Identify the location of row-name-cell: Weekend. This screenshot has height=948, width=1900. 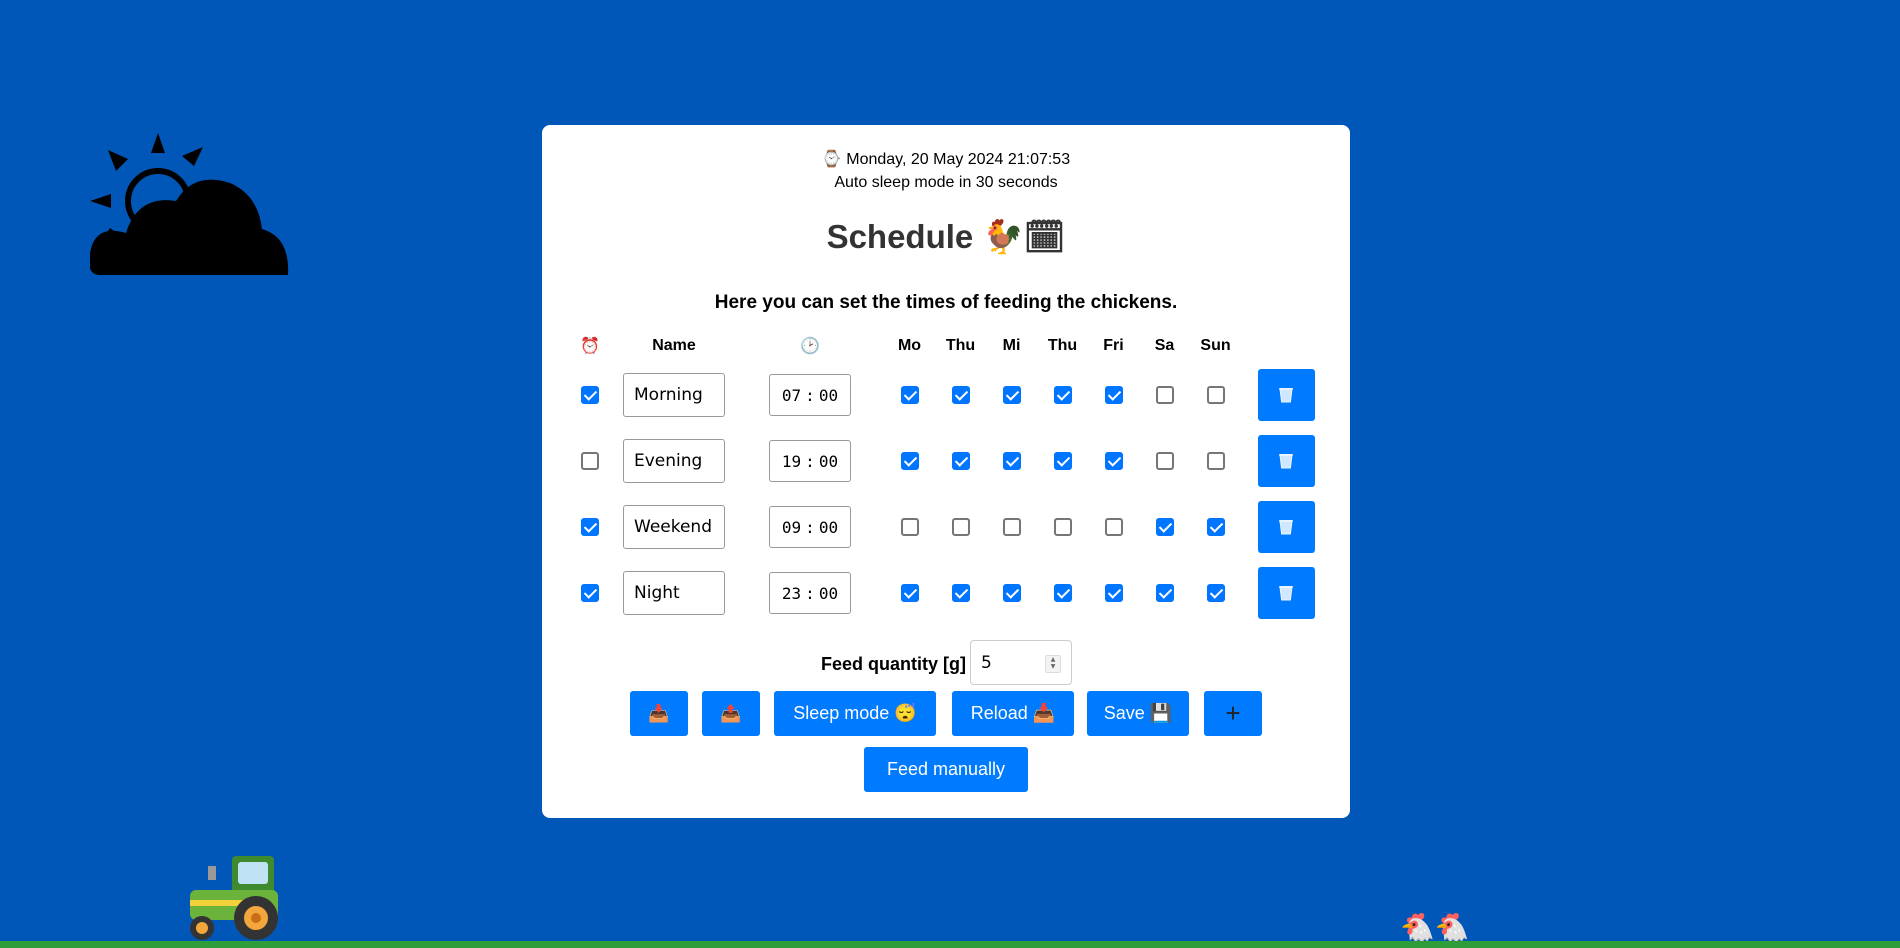
(674, 527).